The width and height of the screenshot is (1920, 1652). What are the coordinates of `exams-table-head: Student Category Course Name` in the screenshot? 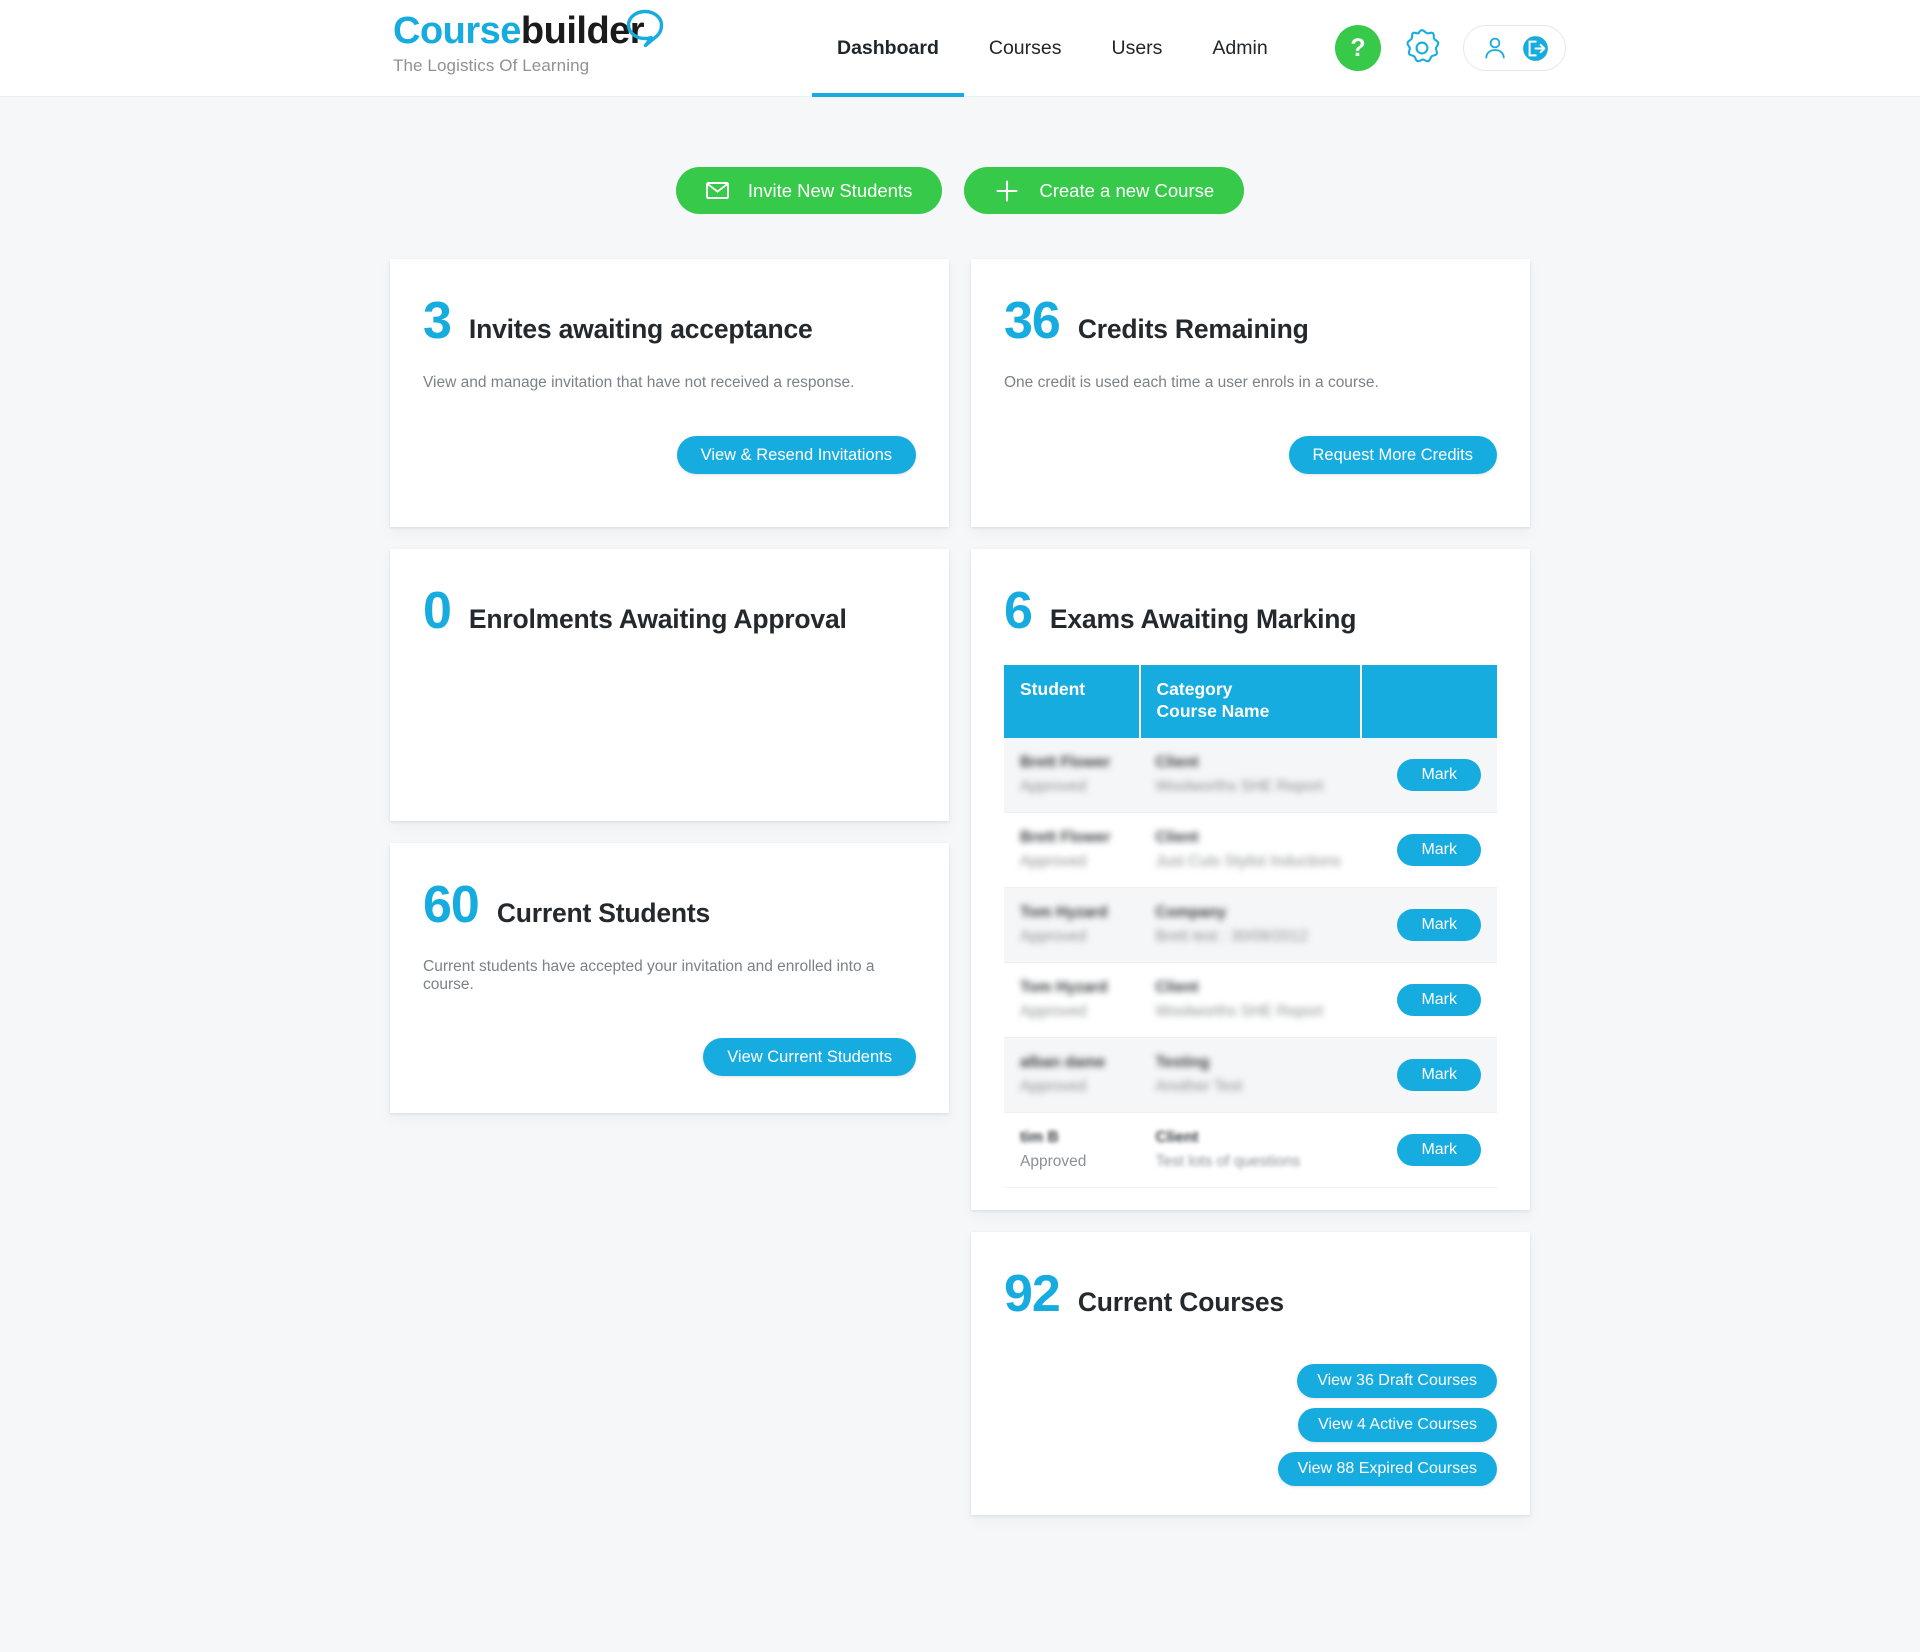 It's located at (1250, 701).